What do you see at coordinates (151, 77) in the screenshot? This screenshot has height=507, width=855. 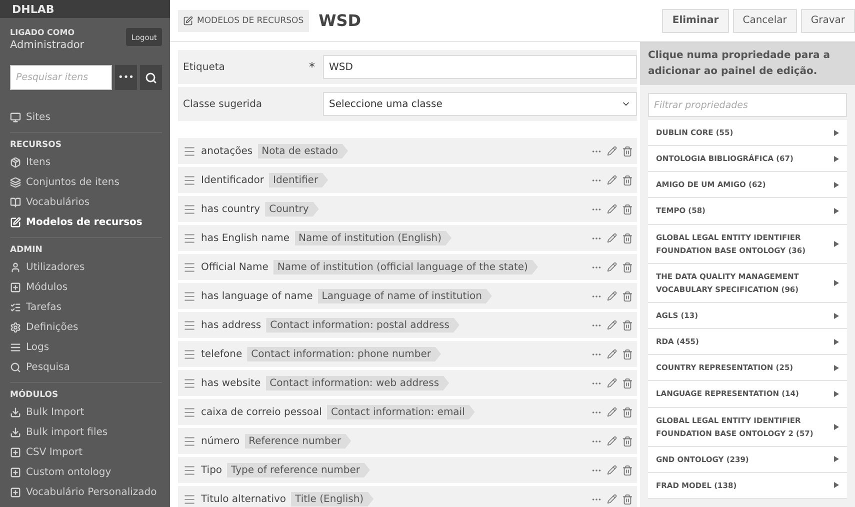 I see `search-button` at bounding box center [151, 77].